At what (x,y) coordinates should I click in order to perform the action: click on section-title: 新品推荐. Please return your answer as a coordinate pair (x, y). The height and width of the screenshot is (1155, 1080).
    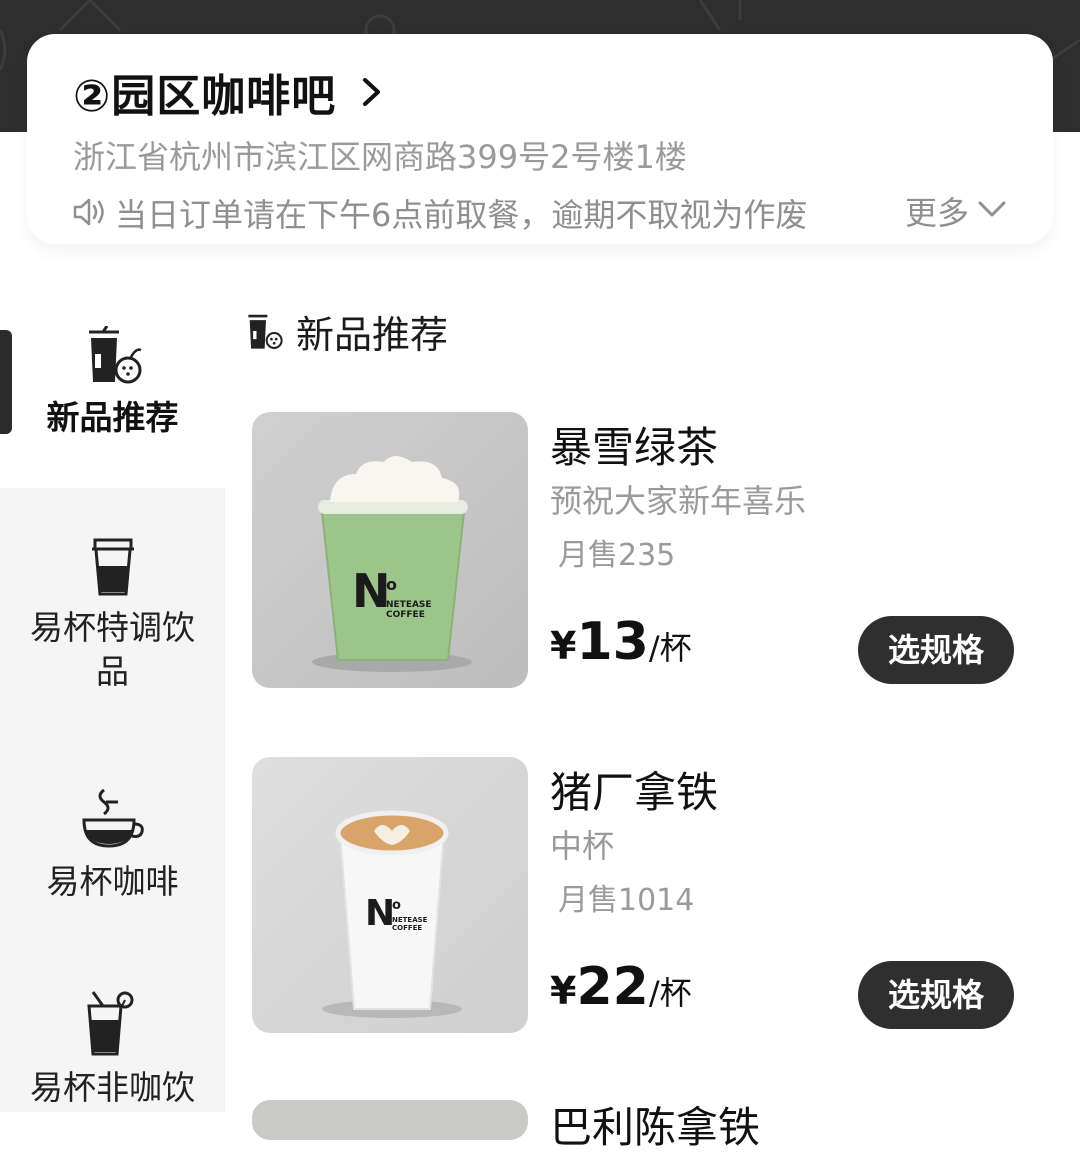
    Looking at the image, I should click on (372, 335).